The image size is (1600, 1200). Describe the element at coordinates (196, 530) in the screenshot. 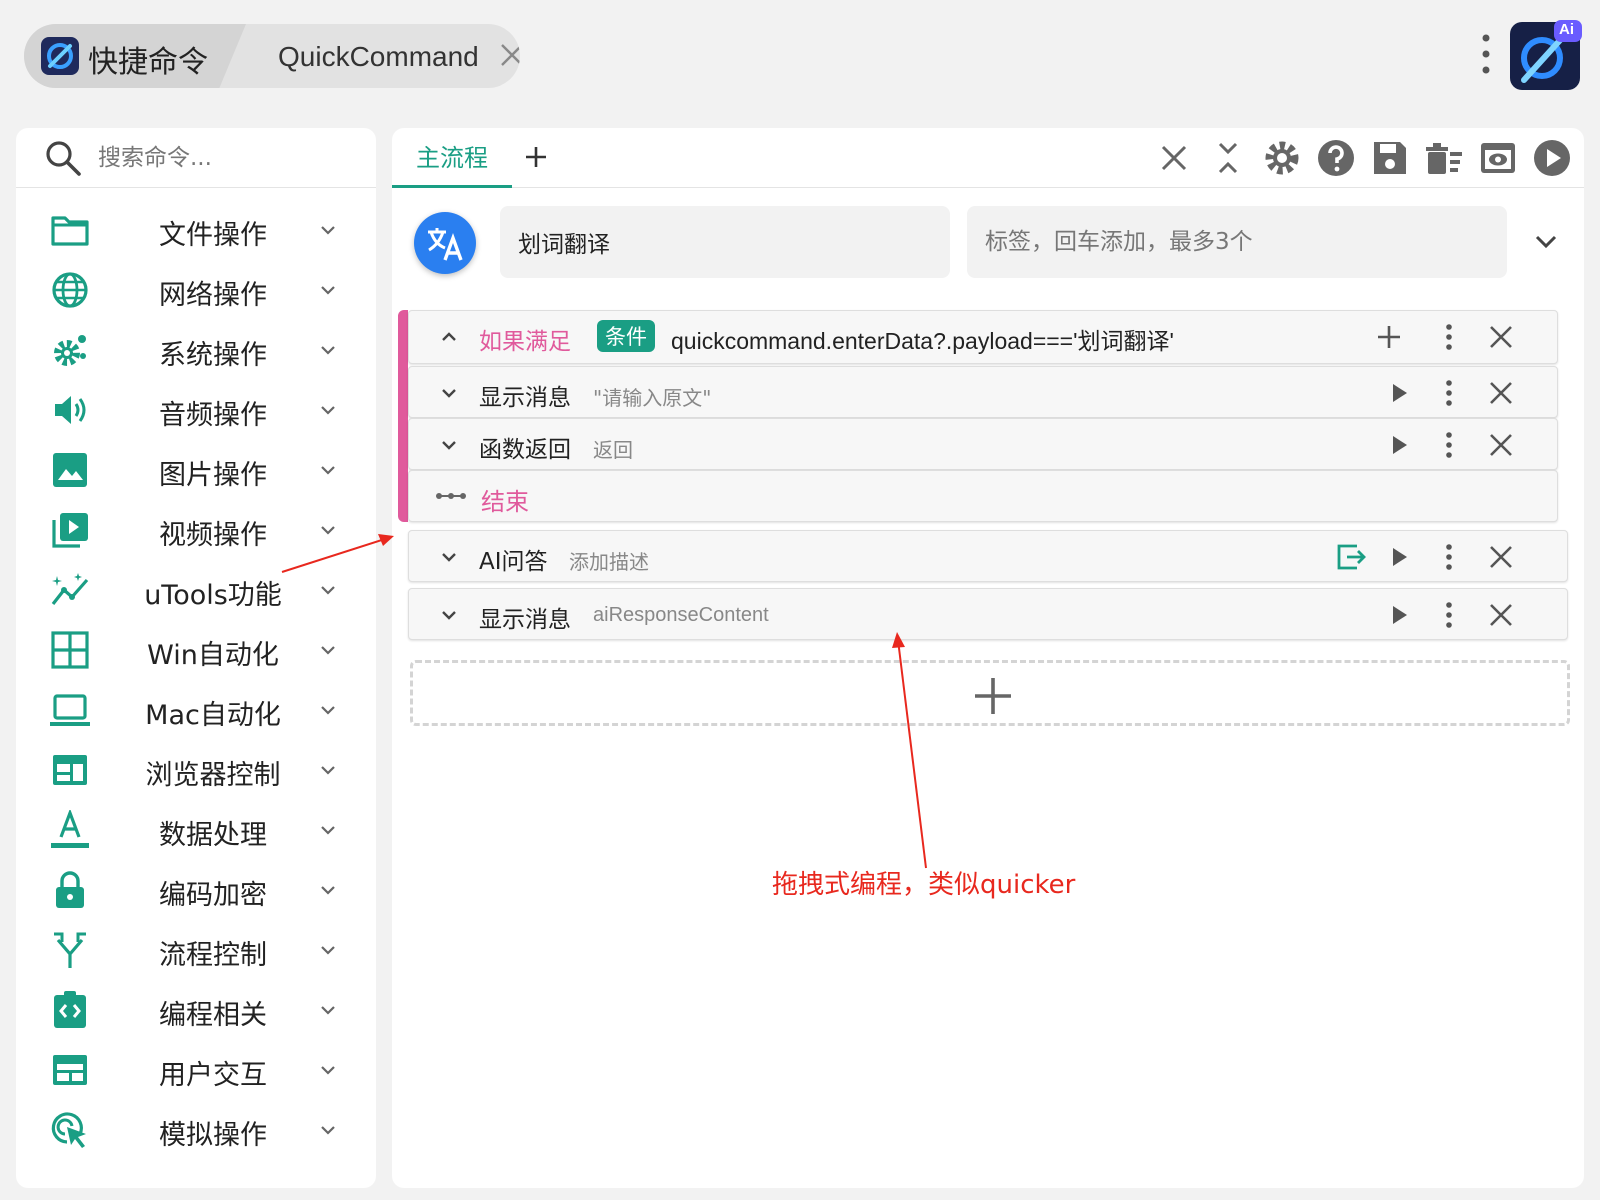

I see `sidebar-item-video: 视频操作` at that location.